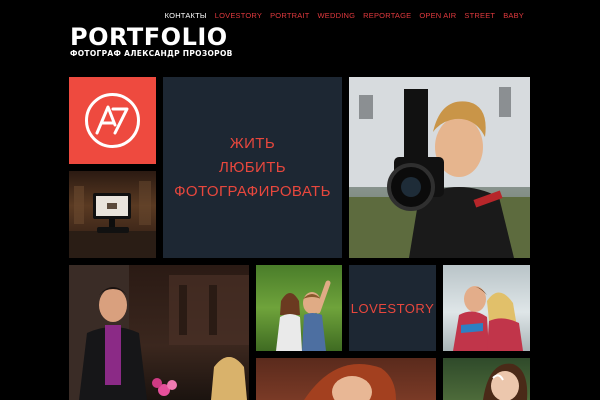 The image size is (600, 400). I want to click on site-logo: PORTFOLIO ФОТОГРАФ АЛЕКСАНДР ПРОЗОРОВ, so click(151, 41).